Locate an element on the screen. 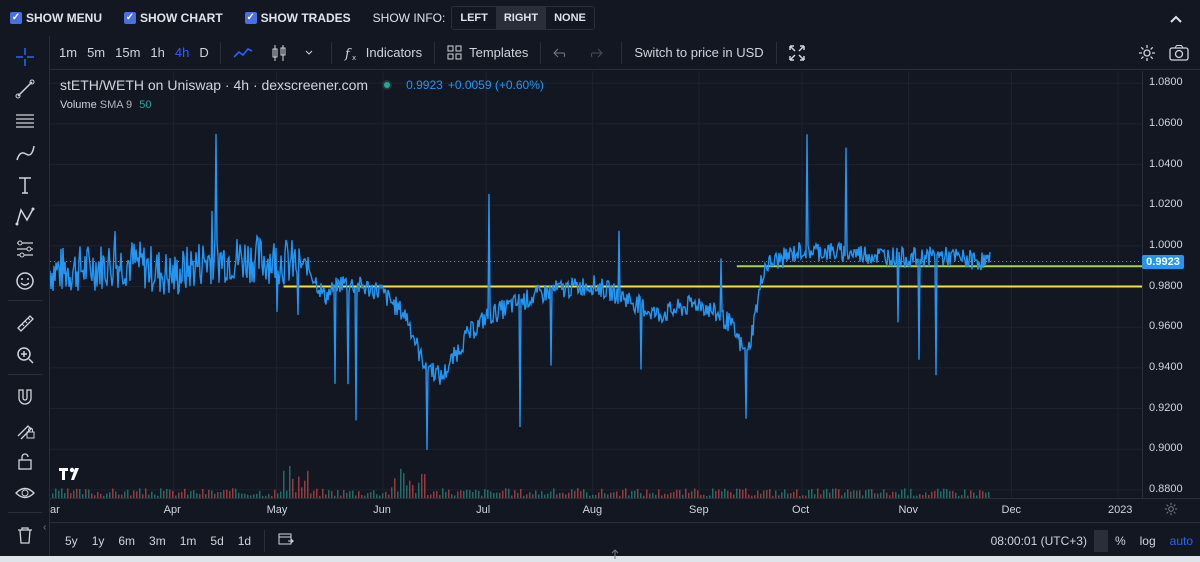  camera-icon is located at coordinates (1179, 53).